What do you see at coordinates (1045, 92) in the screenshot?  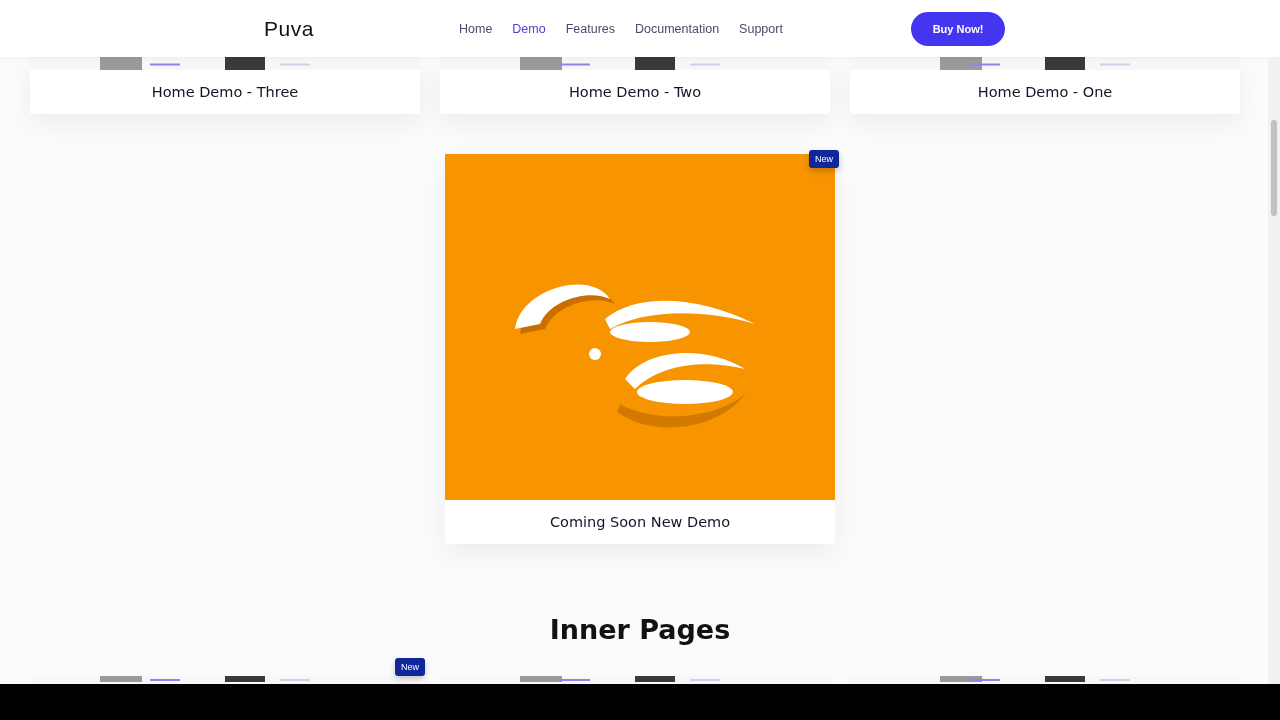 I see `demo-title: Home Demo - One` at bounding box center [1045, 92].